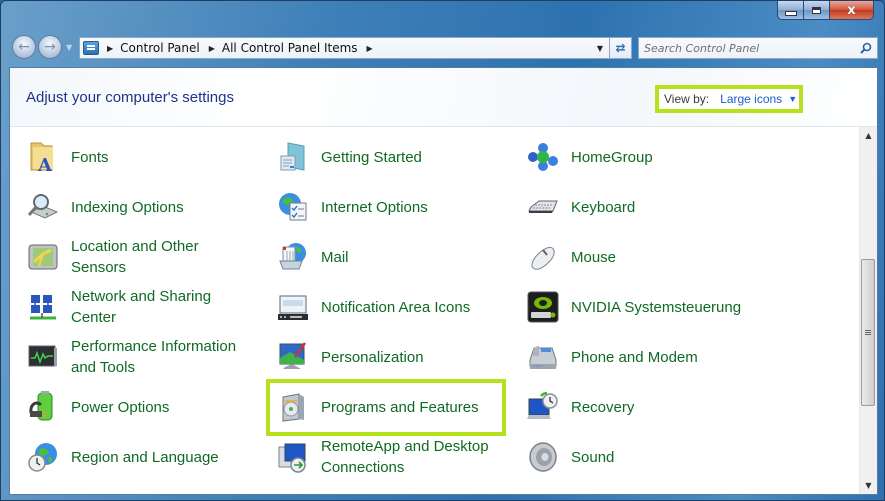  What do you see at coordinates (790, 13) in the screenshot?
I see `minimize-icon` at bounding box center [790, 13].